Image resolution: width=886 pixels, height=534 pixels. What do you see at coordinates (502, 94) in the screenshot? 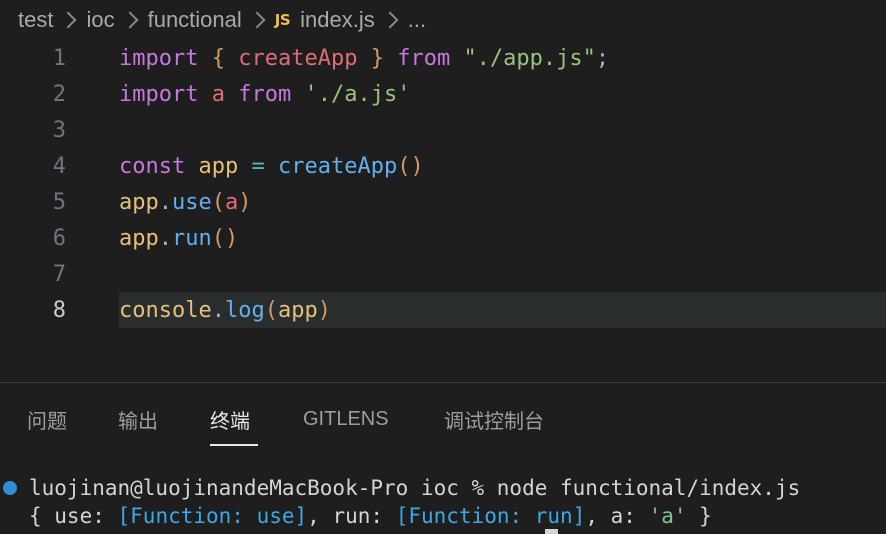
I see `code-text: import a from './a.js'` at bounding box center [502, 94].